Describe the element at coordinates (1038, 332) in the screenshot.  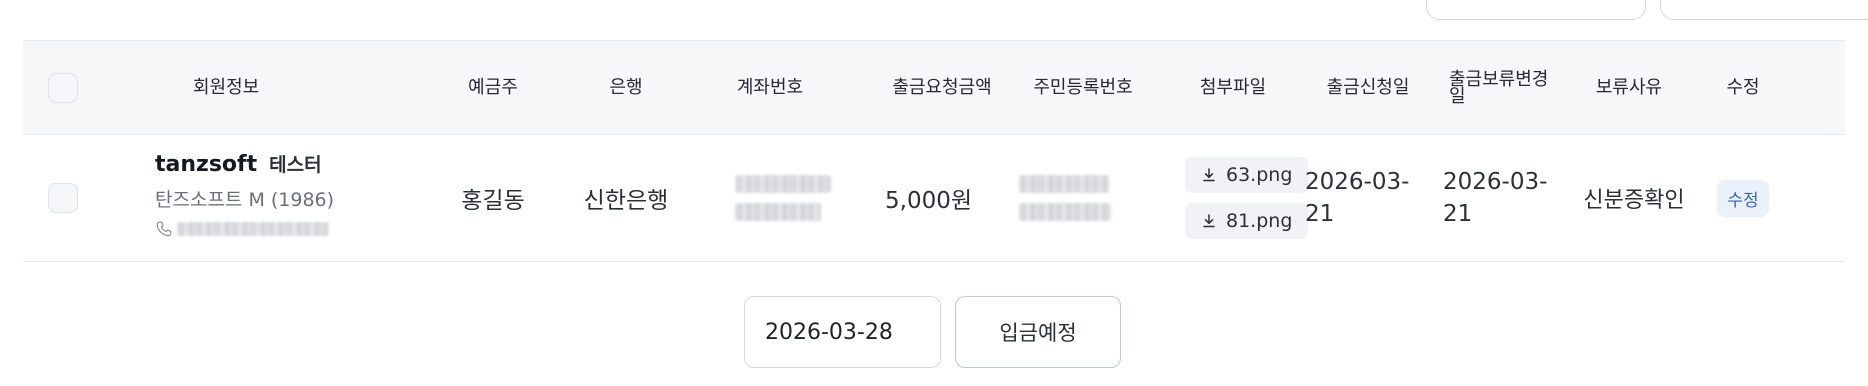
I see `deposit-scheduled-button: 입금예정` at that location.